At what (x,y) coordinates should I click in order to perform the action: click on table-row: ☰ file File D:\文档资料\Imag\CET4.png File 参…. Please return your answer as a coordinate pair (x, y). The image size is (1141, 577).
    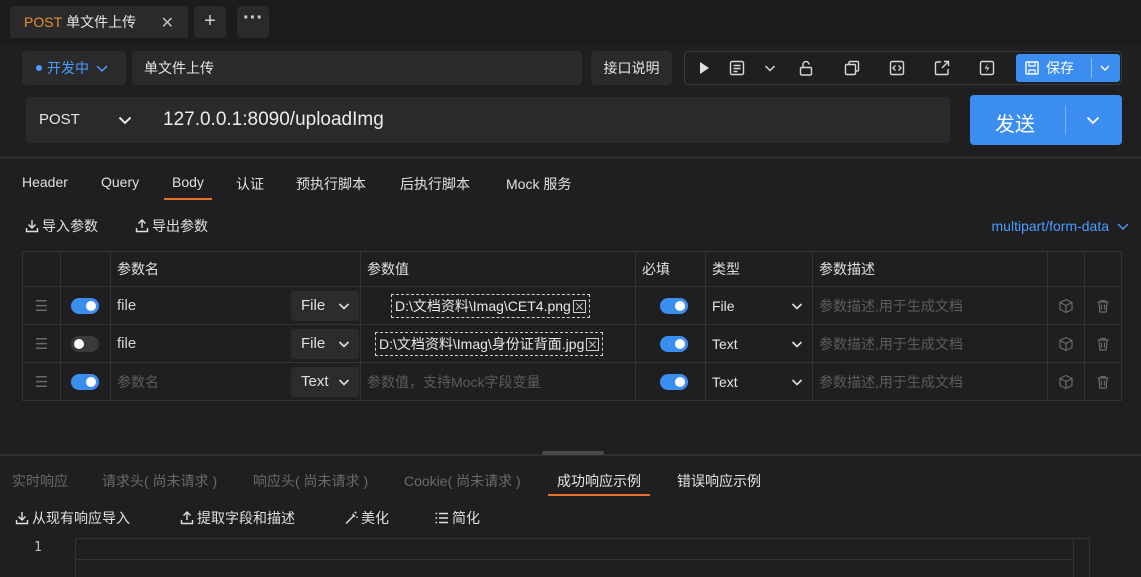
    Looking at the image, I should click on (572, 305).